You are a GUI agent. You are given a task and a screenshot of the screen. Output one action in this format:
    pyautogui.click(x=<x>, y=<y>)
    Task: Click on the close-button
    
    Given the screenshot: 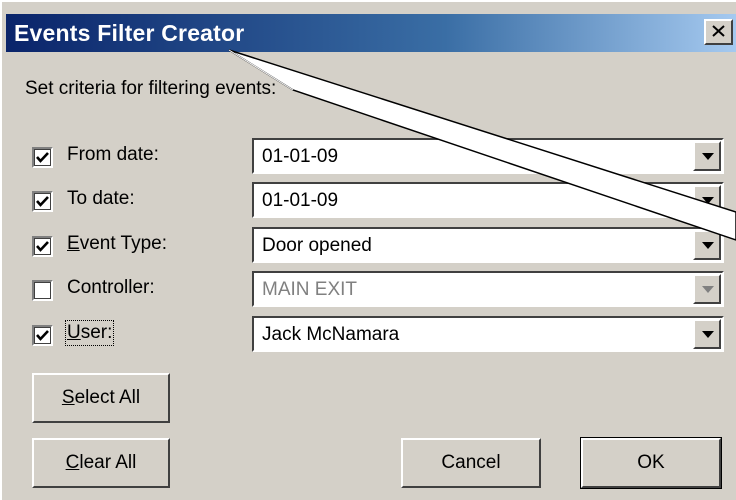 What is the action you would take?
    pyautogui.click(x=718, y=32)
    